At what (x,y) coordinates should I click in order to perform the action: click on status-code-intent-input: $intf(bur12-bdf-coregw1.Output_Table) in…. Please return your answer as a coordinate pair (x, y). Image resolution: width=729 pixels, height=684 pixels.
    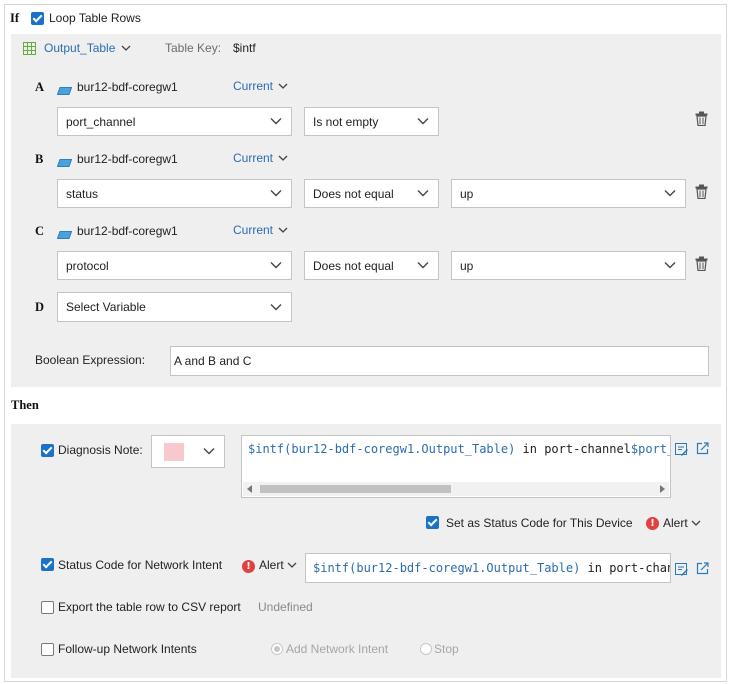
    Looking at the image, I should click on (488, 568).